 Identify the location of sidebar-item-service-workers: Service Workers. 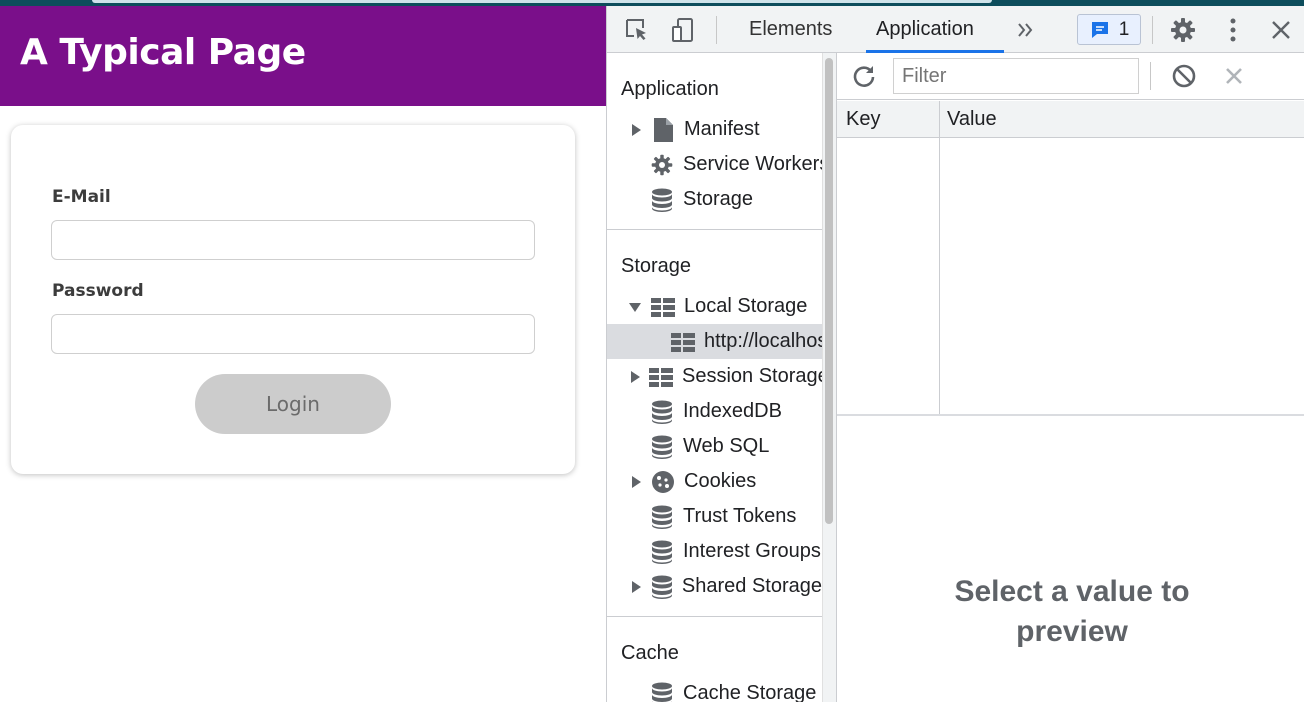
(714, 164).